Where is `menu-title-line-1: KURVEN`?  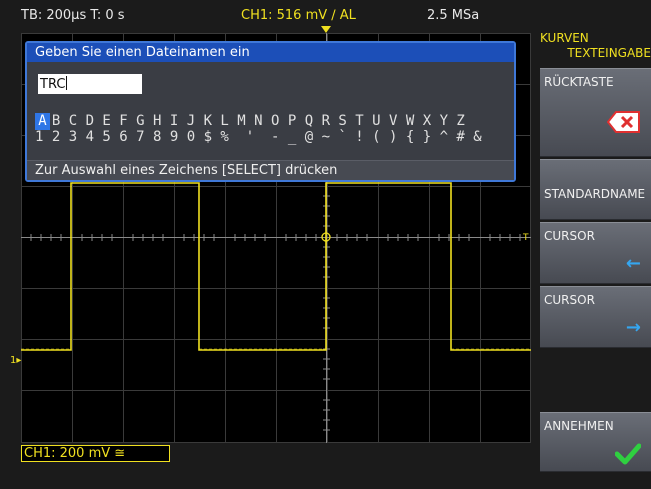
menu-title-line-1: KURVEN is located at coordinates (564, 38).